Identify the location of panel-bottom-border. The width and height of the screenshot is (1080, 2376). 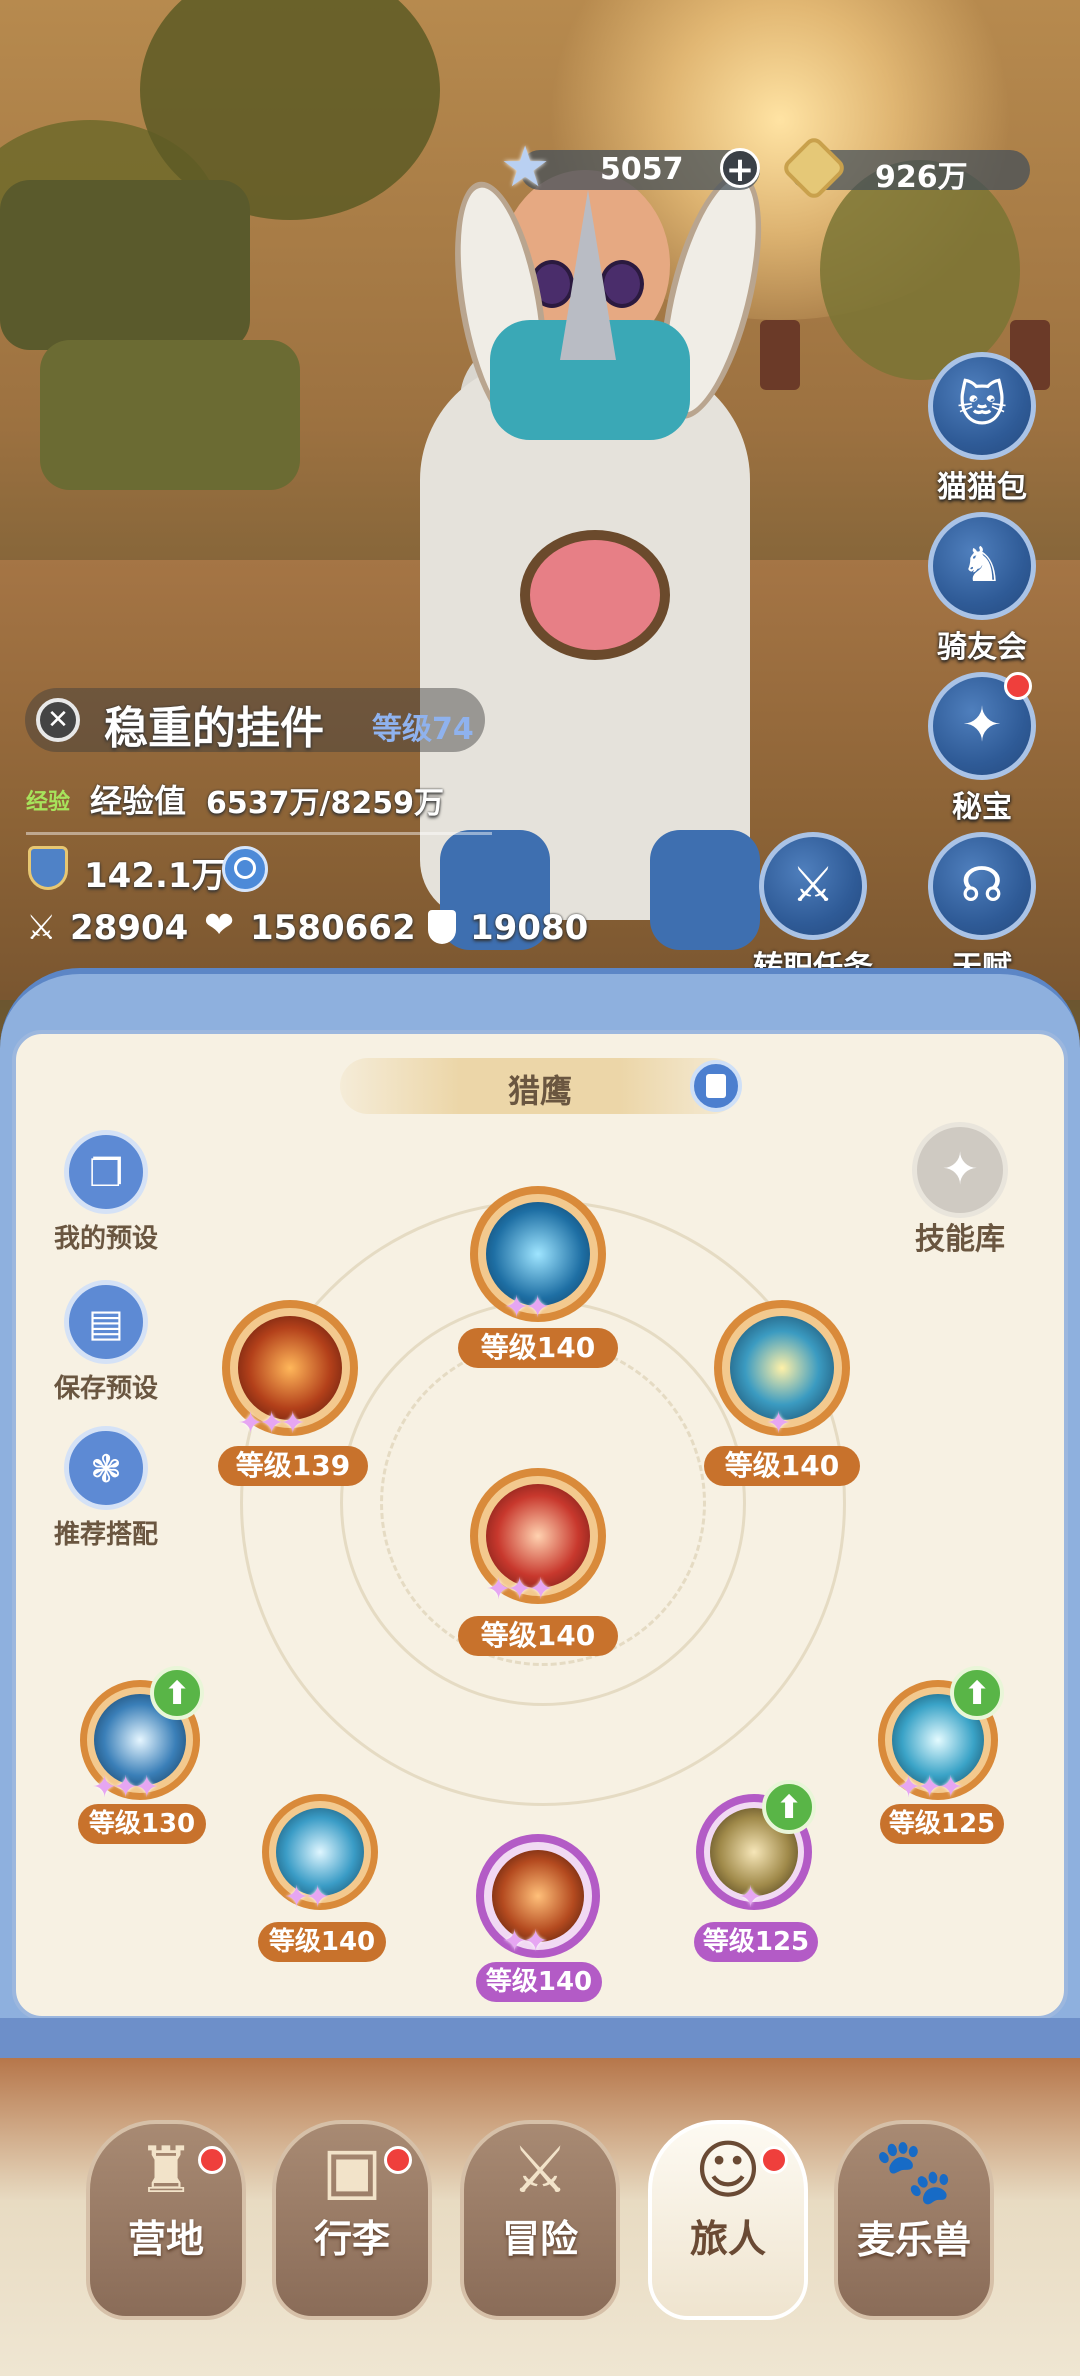
(540, 2038).